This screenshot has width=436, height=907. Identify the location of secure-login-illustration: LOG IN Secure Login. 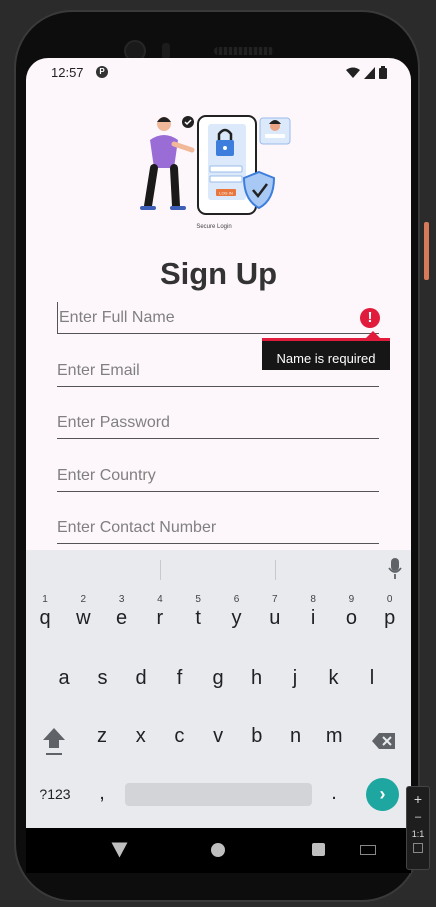
(215, 172).